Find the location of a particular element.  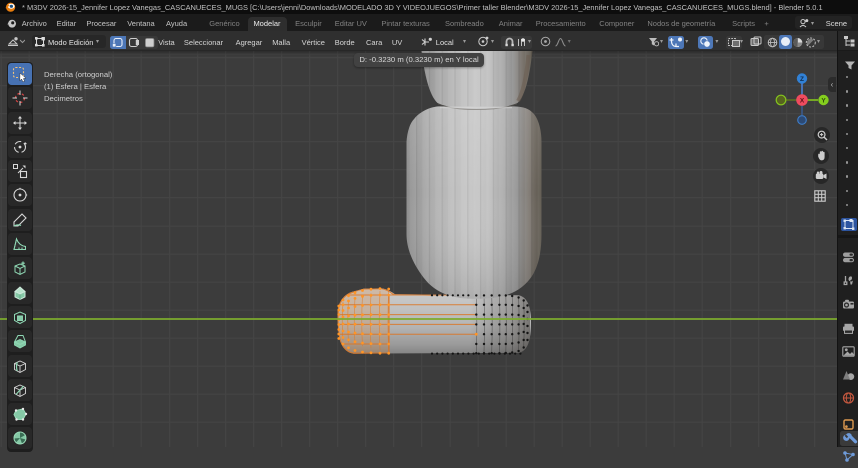

svg-text: Y is located at coordinates (823, 101).